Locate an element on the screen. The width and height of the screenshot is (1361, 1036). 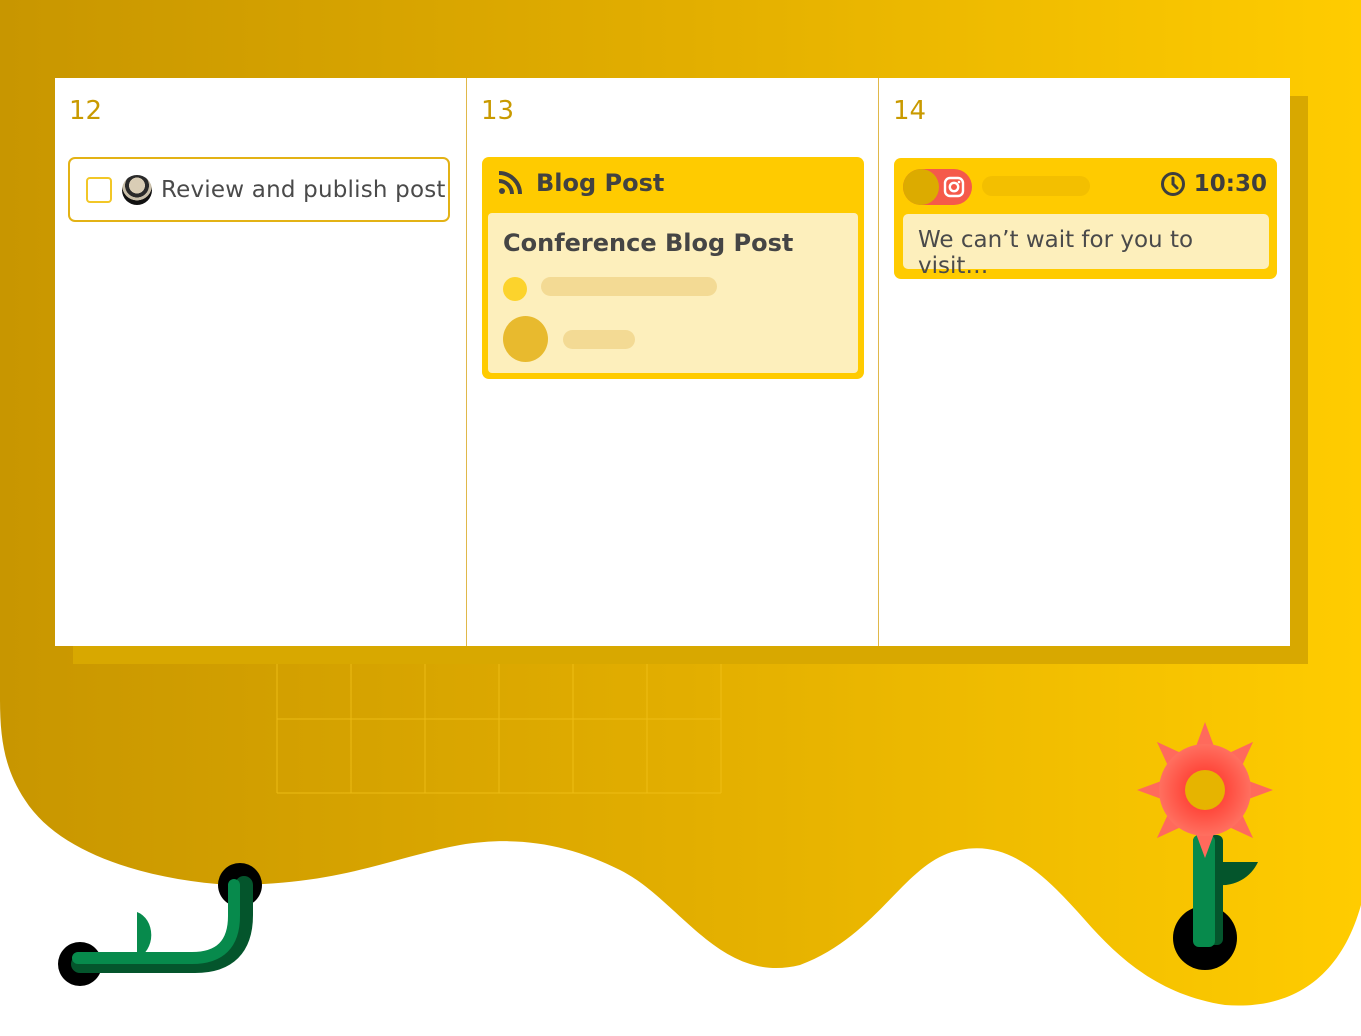
placeholder-avatar is located at coordinates (525, 339).